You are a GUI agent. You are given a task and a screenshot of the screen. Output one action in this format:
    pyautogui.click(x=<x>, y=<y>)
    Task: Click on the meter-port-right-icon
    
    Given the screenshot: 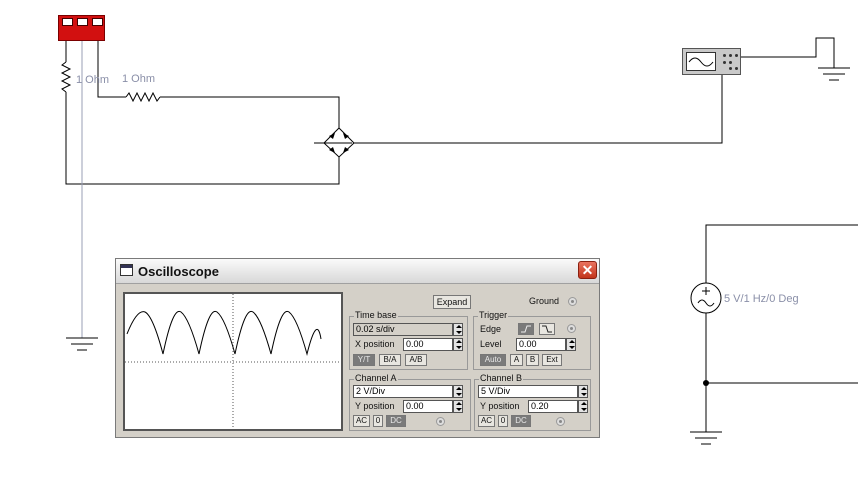 What is the action you would take?
    pyautogui.click(x=97, y=22)
    